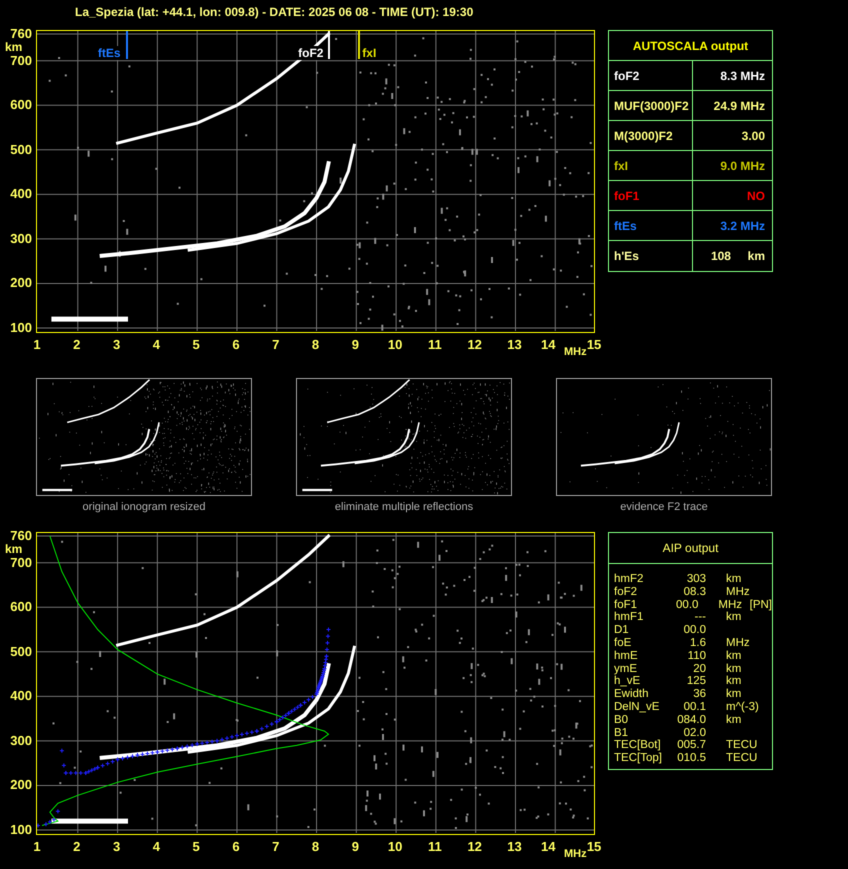 The width and height of the screenshot is (848, 869). Describe the element at coordinates (756, 196) in the screenshot. I see `table-cell-text: NO` at that location.